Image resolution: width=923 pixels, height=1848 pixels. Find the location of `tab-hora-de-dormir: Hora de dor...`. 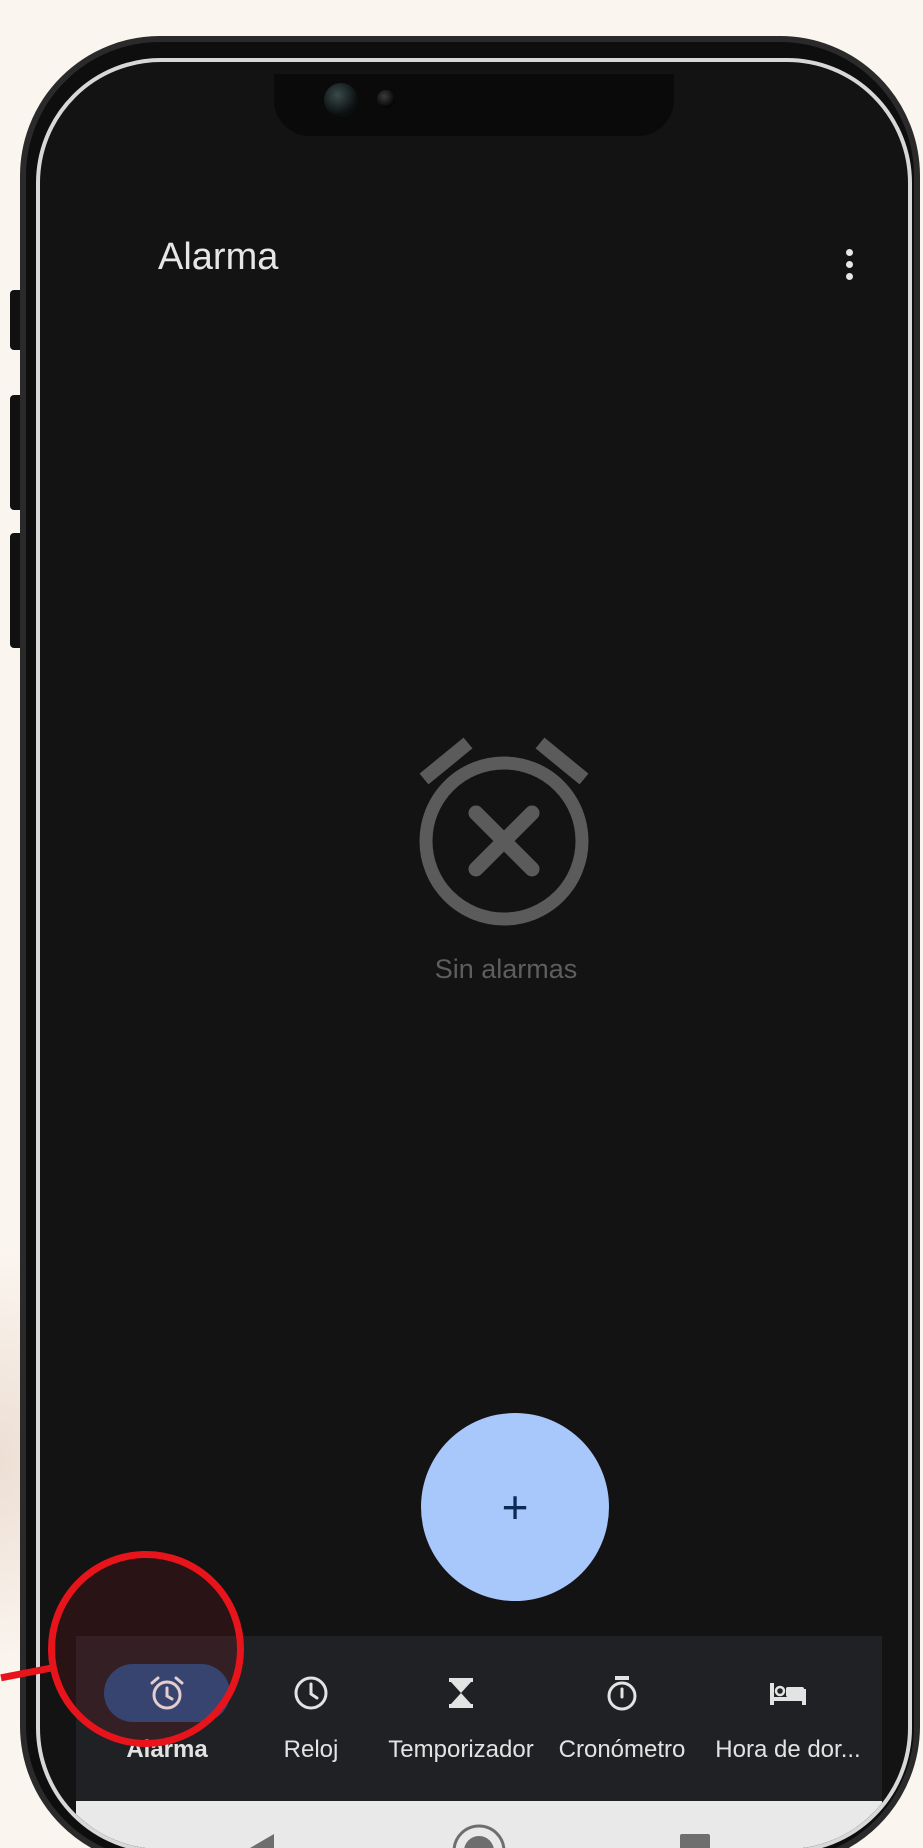

tab-hora-de-dormir: Hora de dor... is located at coordinates (788, 1718).